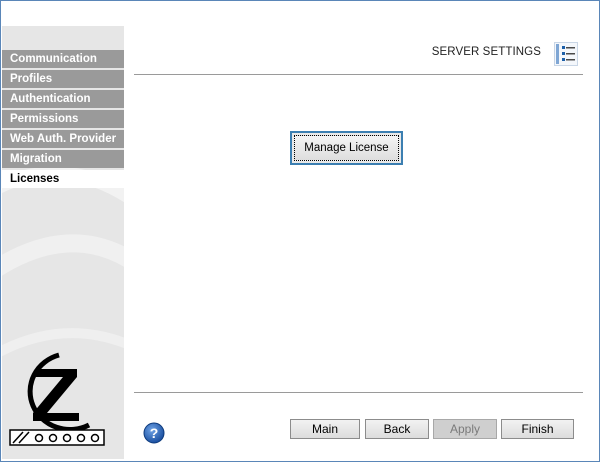  I want to click on sidebar-item-web-auth-provider: Web Auth. Provider, so click(63, 139).